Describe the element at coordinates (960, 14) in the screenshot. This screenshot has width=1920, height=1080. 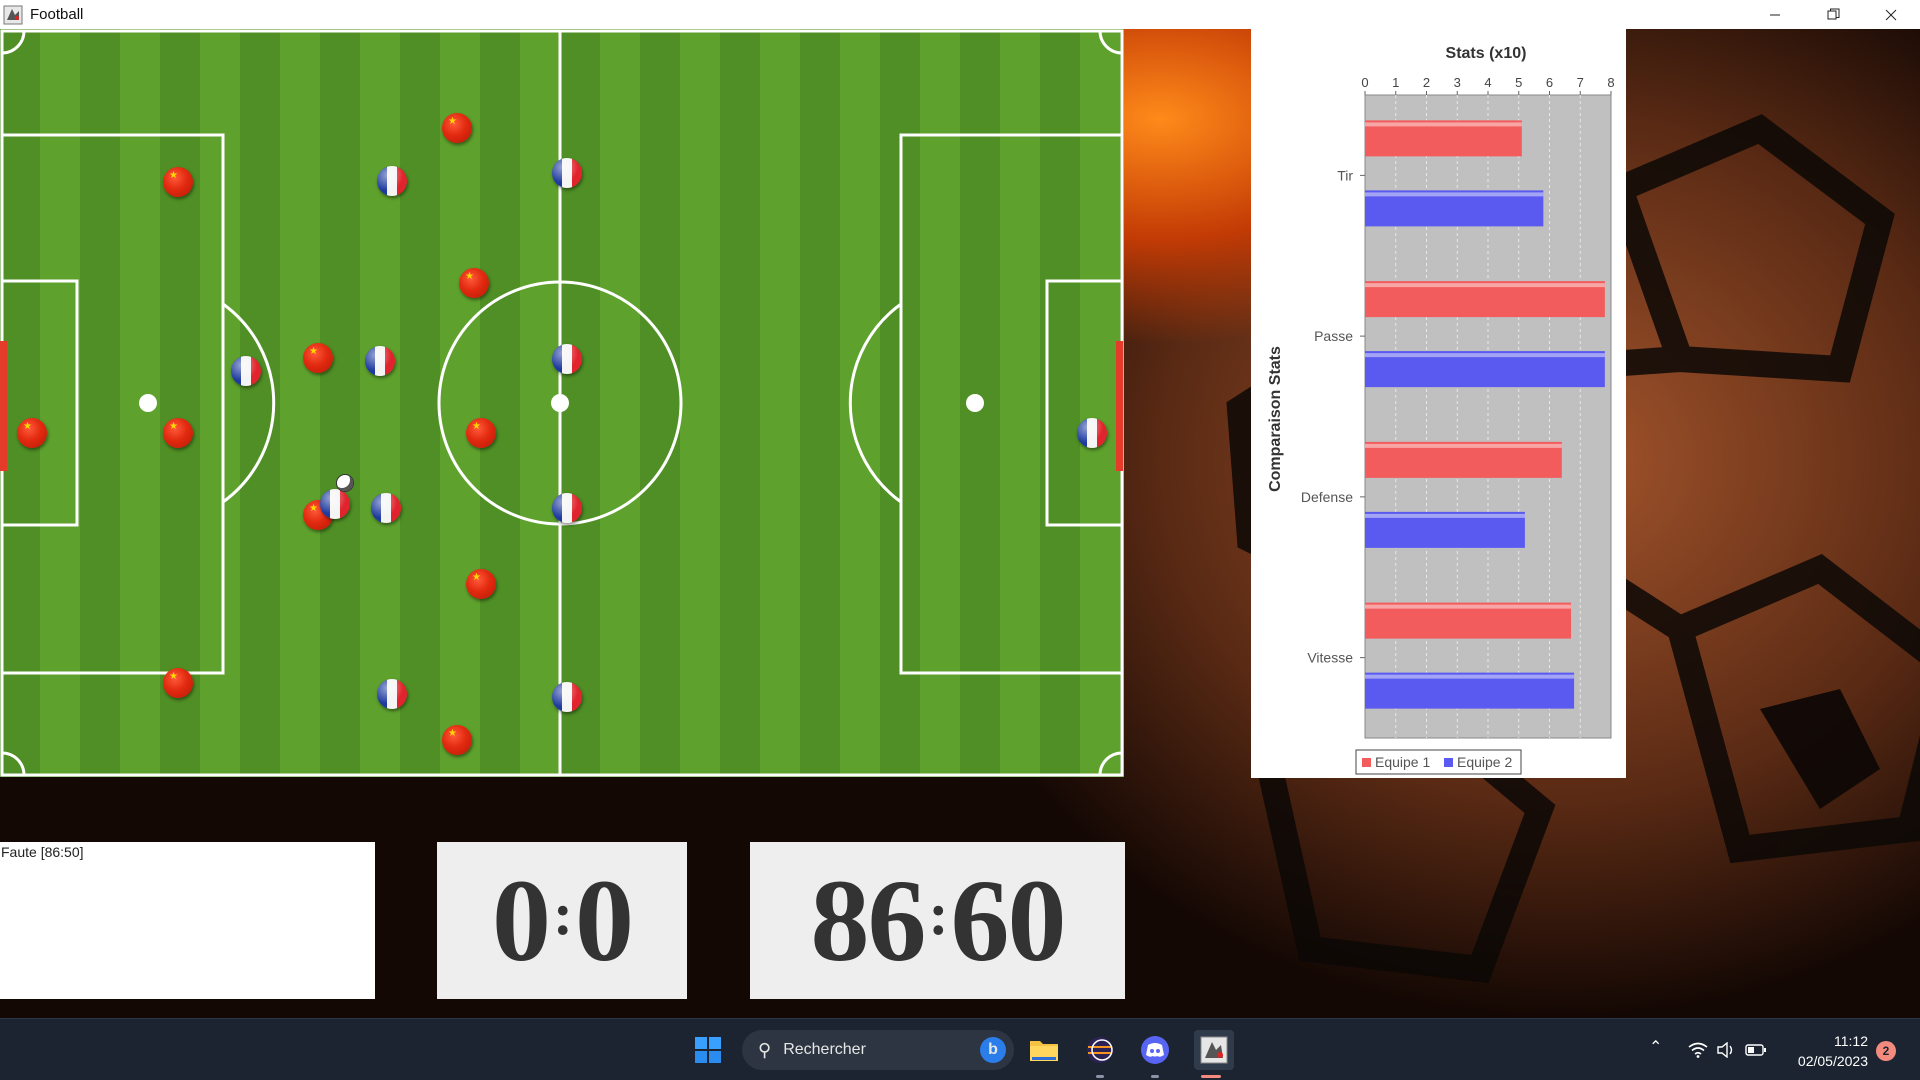
I see `window-titlebar: Football` at that location.